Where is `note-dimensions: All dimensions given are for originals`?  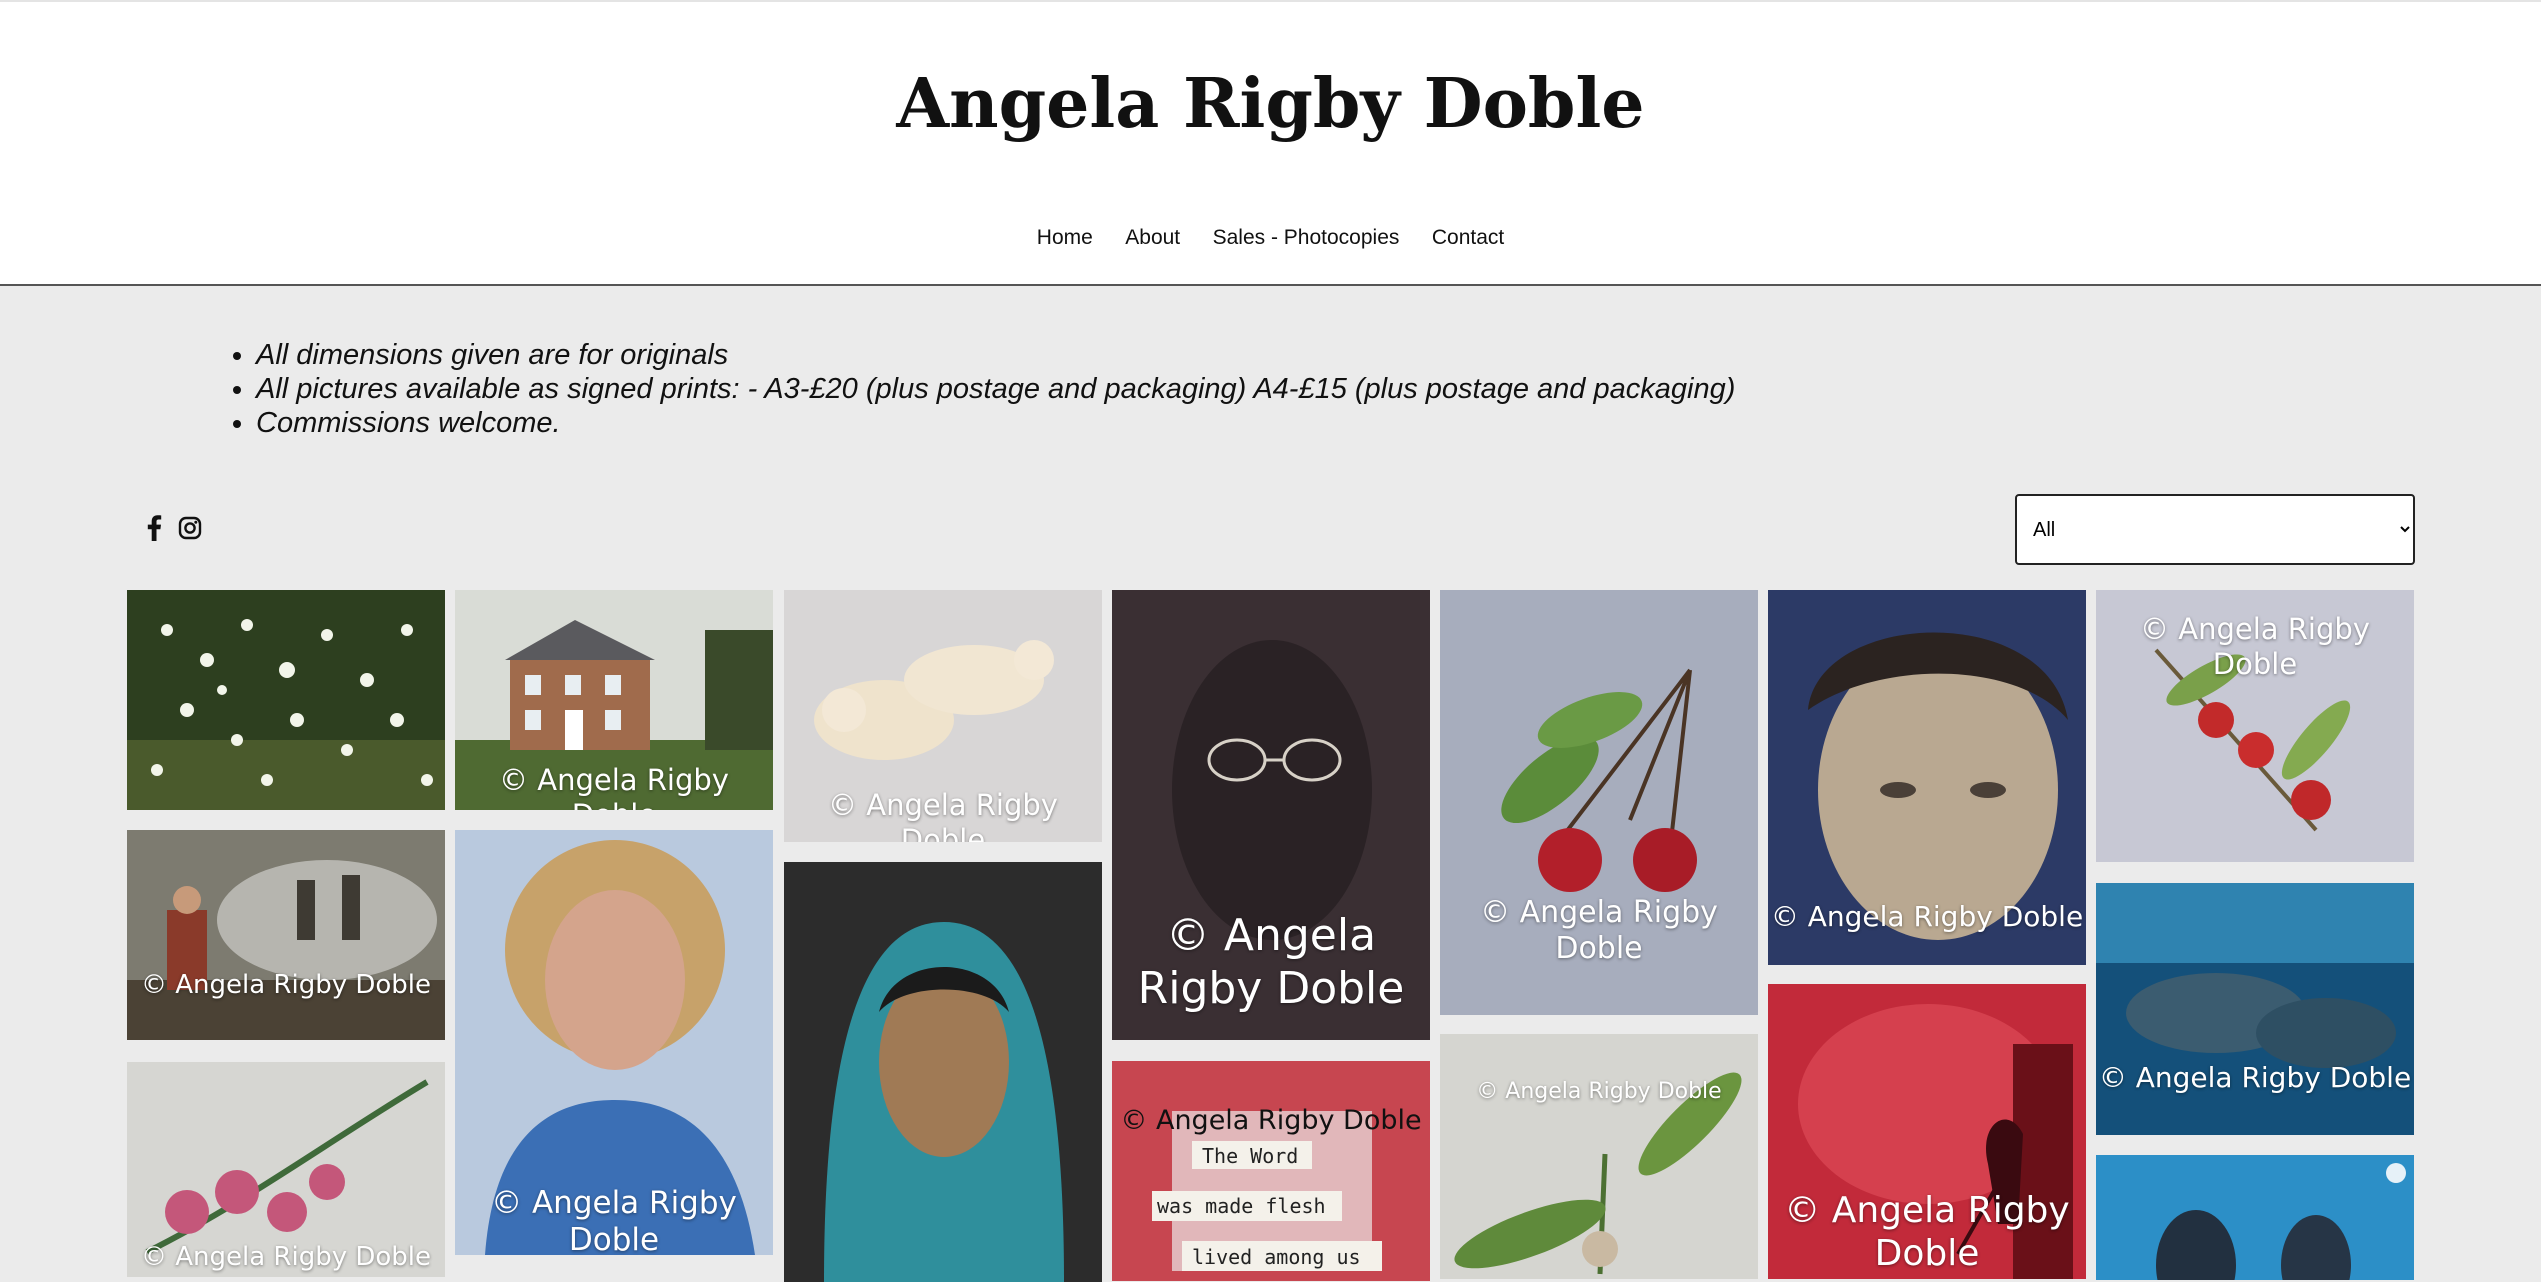 note-dimensions: All dimensions given are for originals is located at coordinates (995, 355).